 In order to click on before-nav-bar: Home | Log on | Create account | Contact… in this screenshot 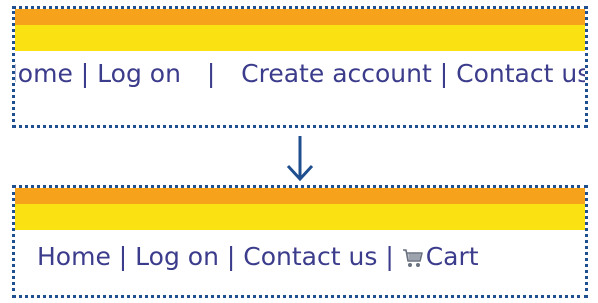, I will do `click(300, 74)`.